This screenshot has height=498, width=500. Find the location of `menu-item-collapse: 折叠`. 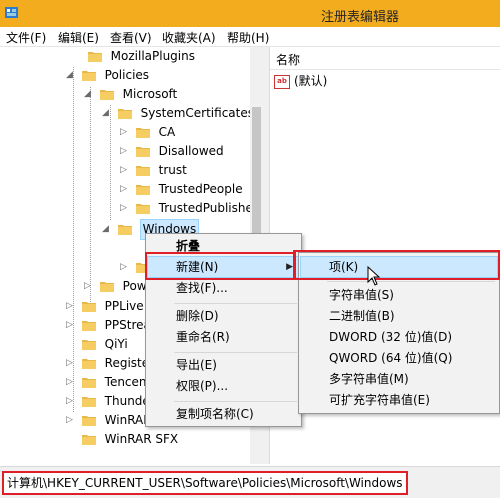

menu-item-collapse: 折叠 is located at coordinates (223, 246).